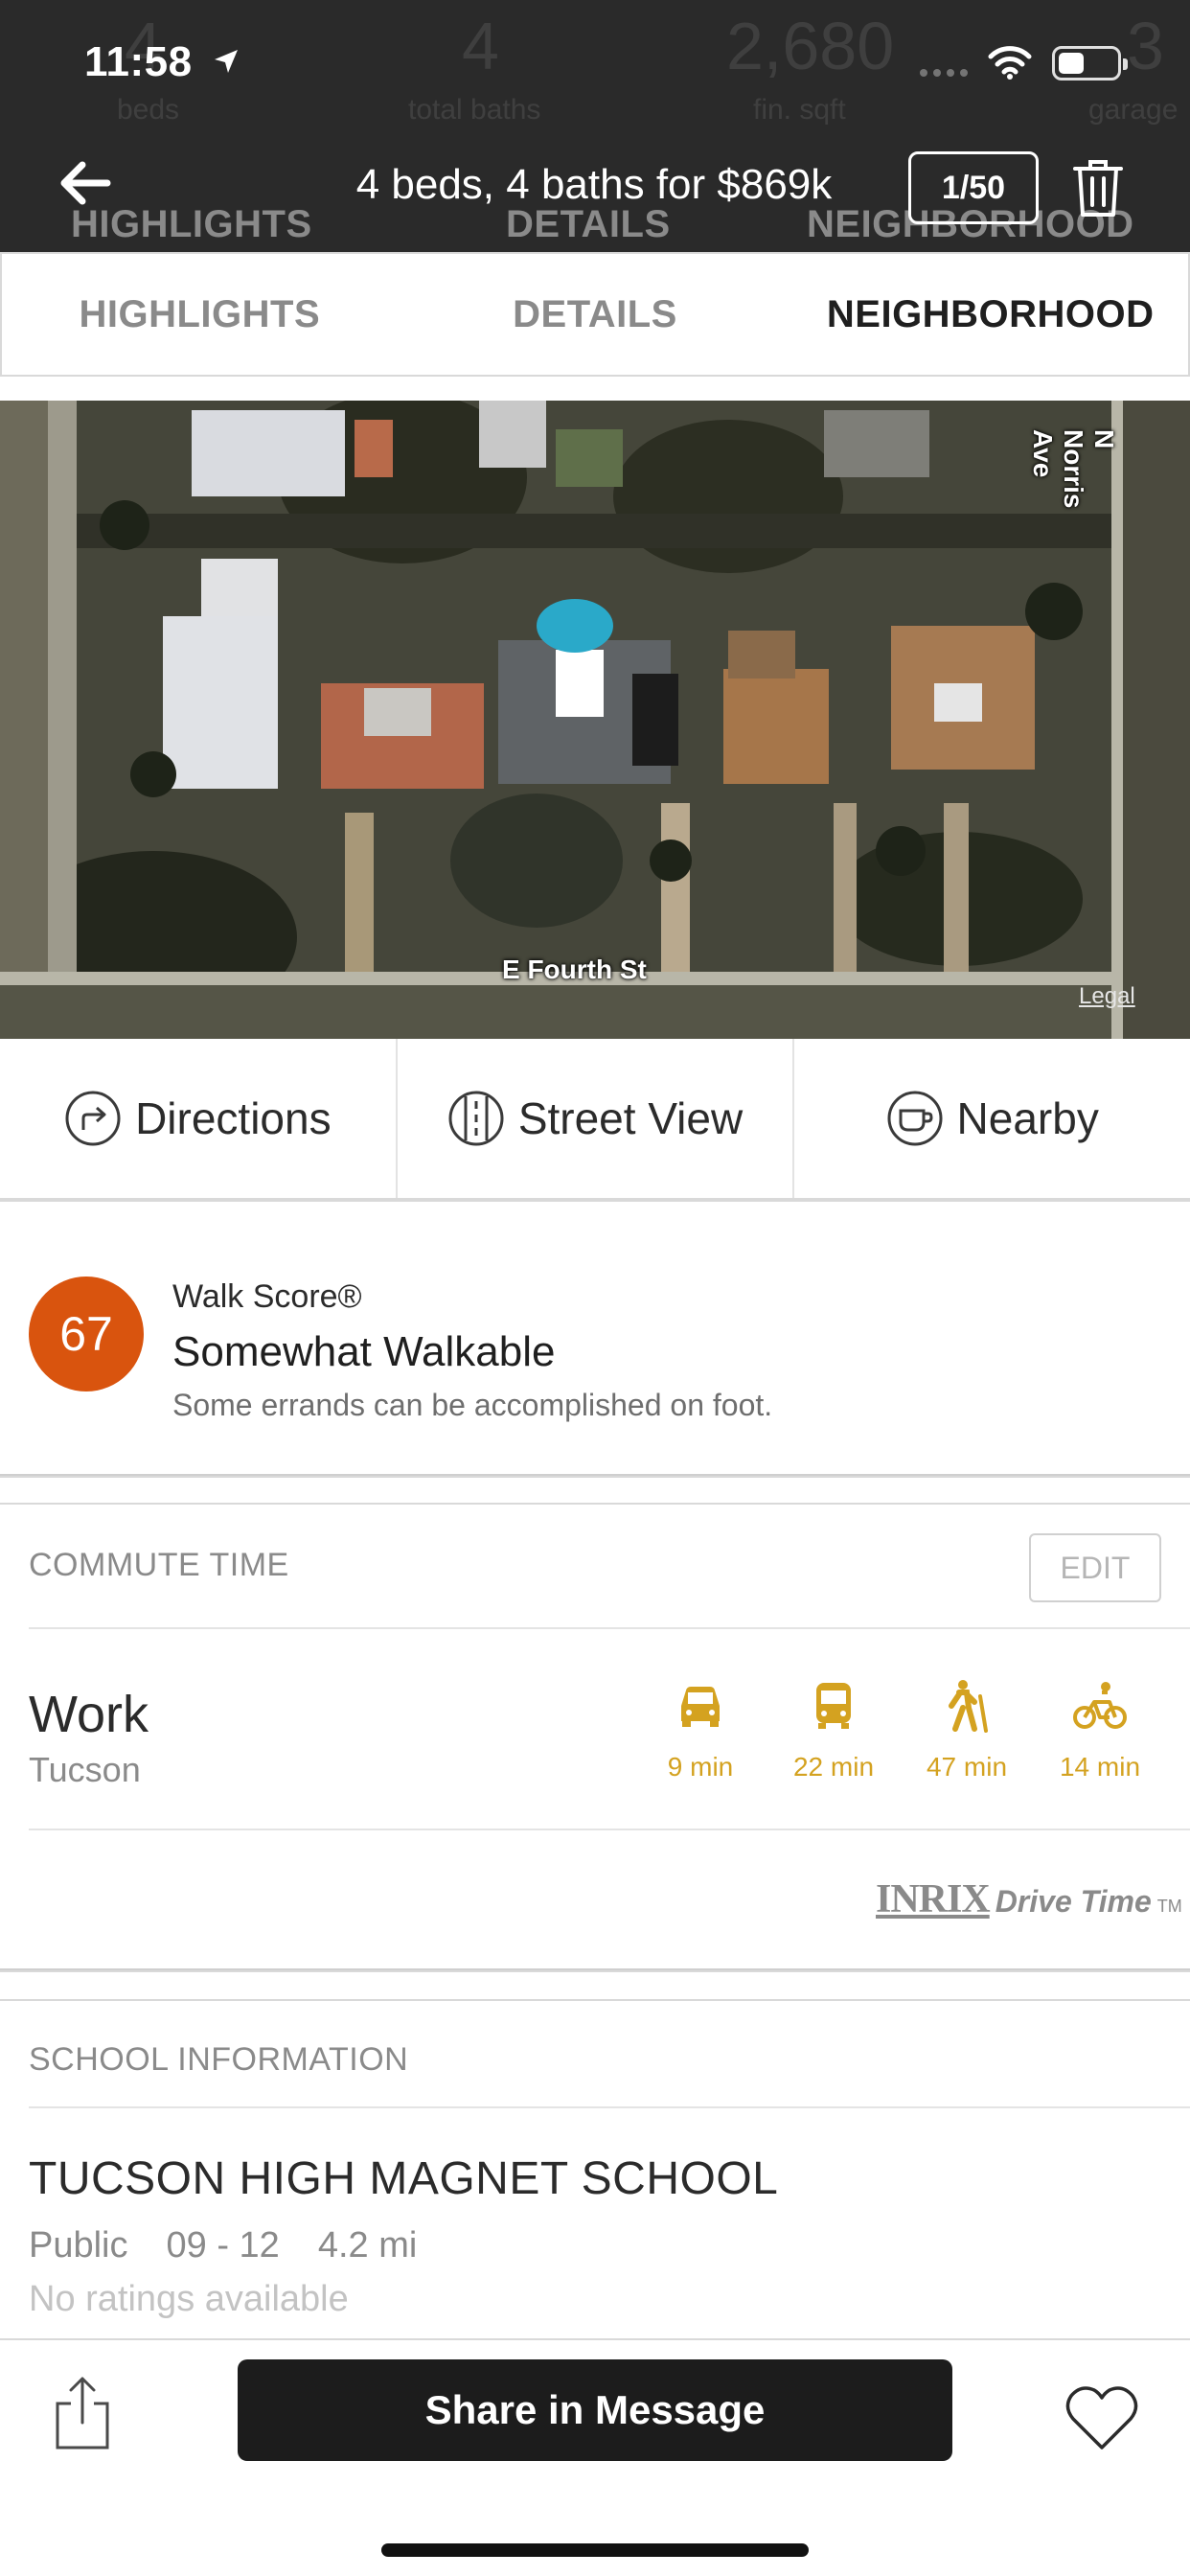 This screenshot has height=2576, width=1190. What do you see at coordinates (1028, 1118) in the screenshot?
I see `nearby-label: Nearby` at bounding box center [1028, 1118].